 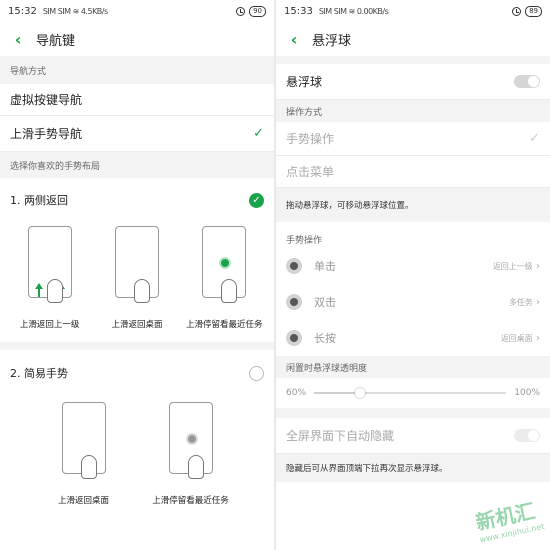 What do you see at coordinates (137, 373) in the screenshot?
I see `layout-title-row: 2. 简易手势` at bounding box center [137, 373].